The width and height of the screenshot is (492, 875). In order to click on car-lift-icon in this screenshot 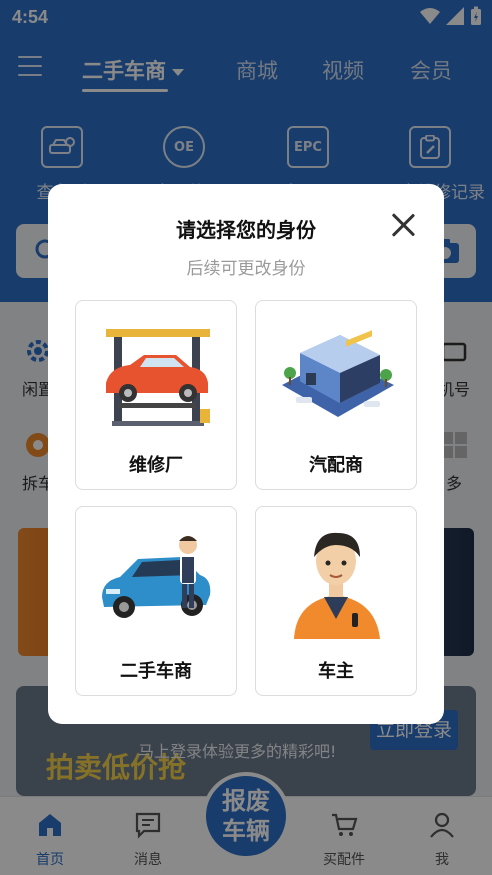, I will do `click(158, 377)`.